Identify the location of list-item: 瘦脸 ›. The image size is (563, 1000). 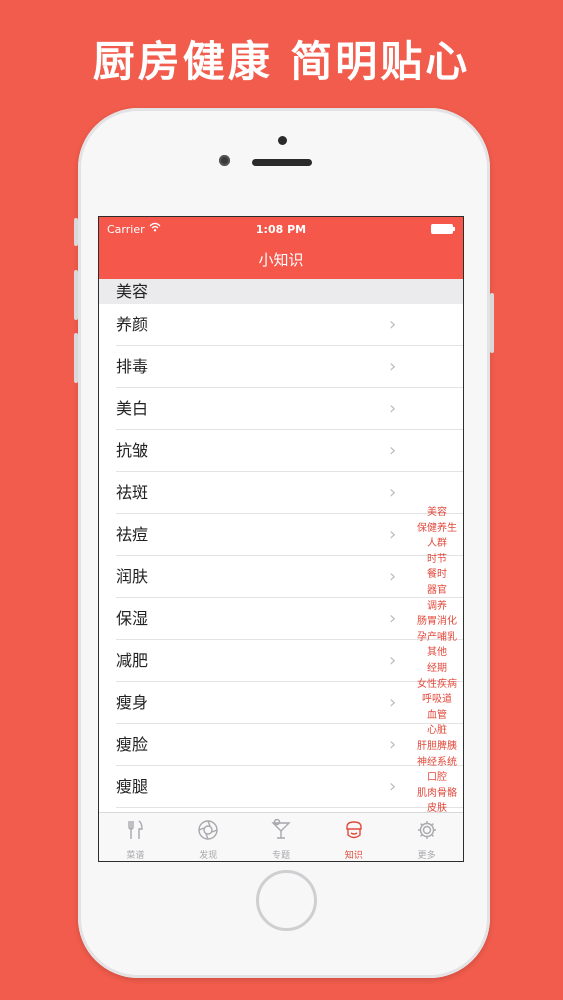
(281, 745).